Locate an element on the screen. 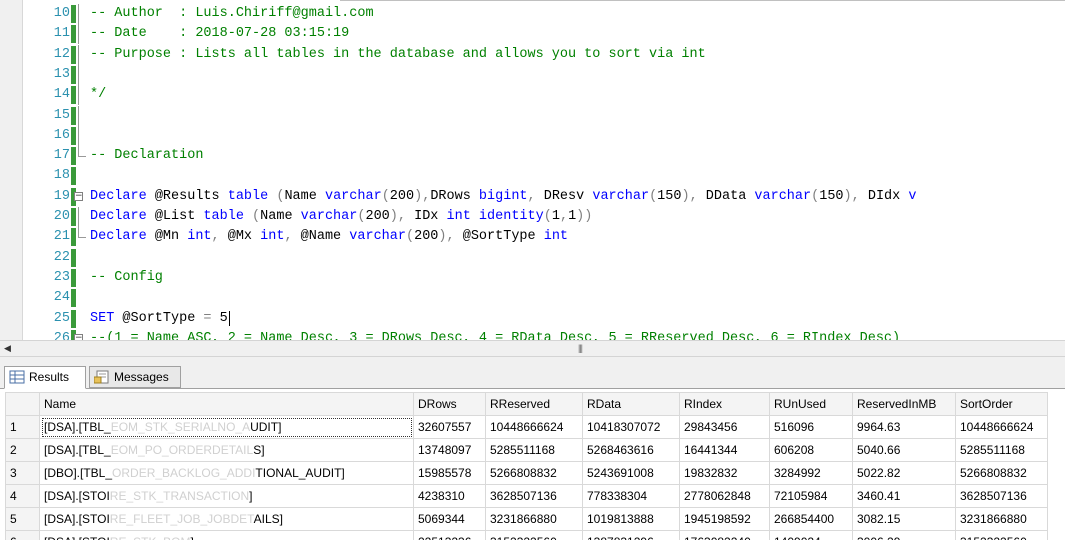  code-token: Name is located at coordinates (304, 196).